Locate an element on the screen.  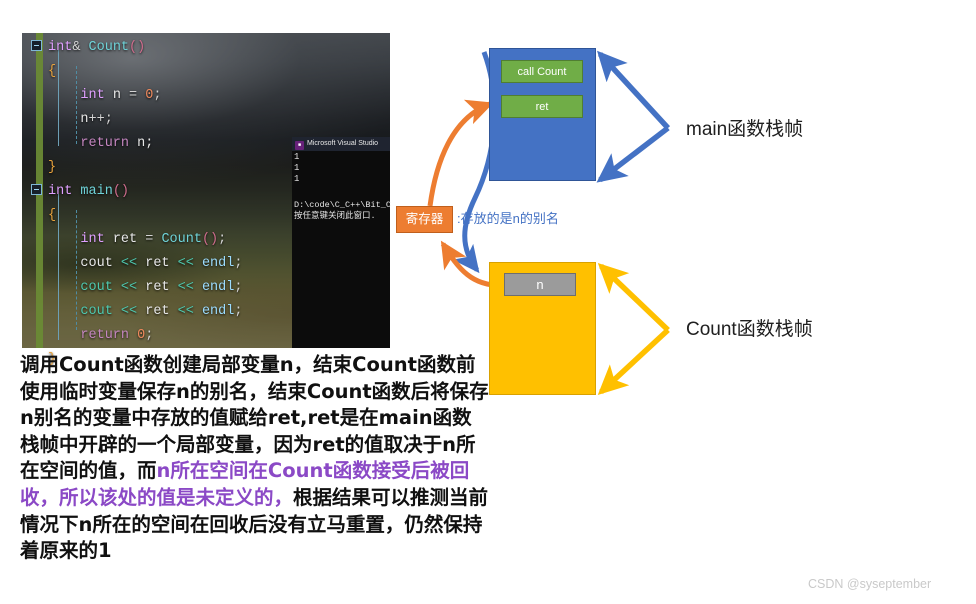
count-frame-label: Count函数栈帧 is located at coordinates (749, 329).